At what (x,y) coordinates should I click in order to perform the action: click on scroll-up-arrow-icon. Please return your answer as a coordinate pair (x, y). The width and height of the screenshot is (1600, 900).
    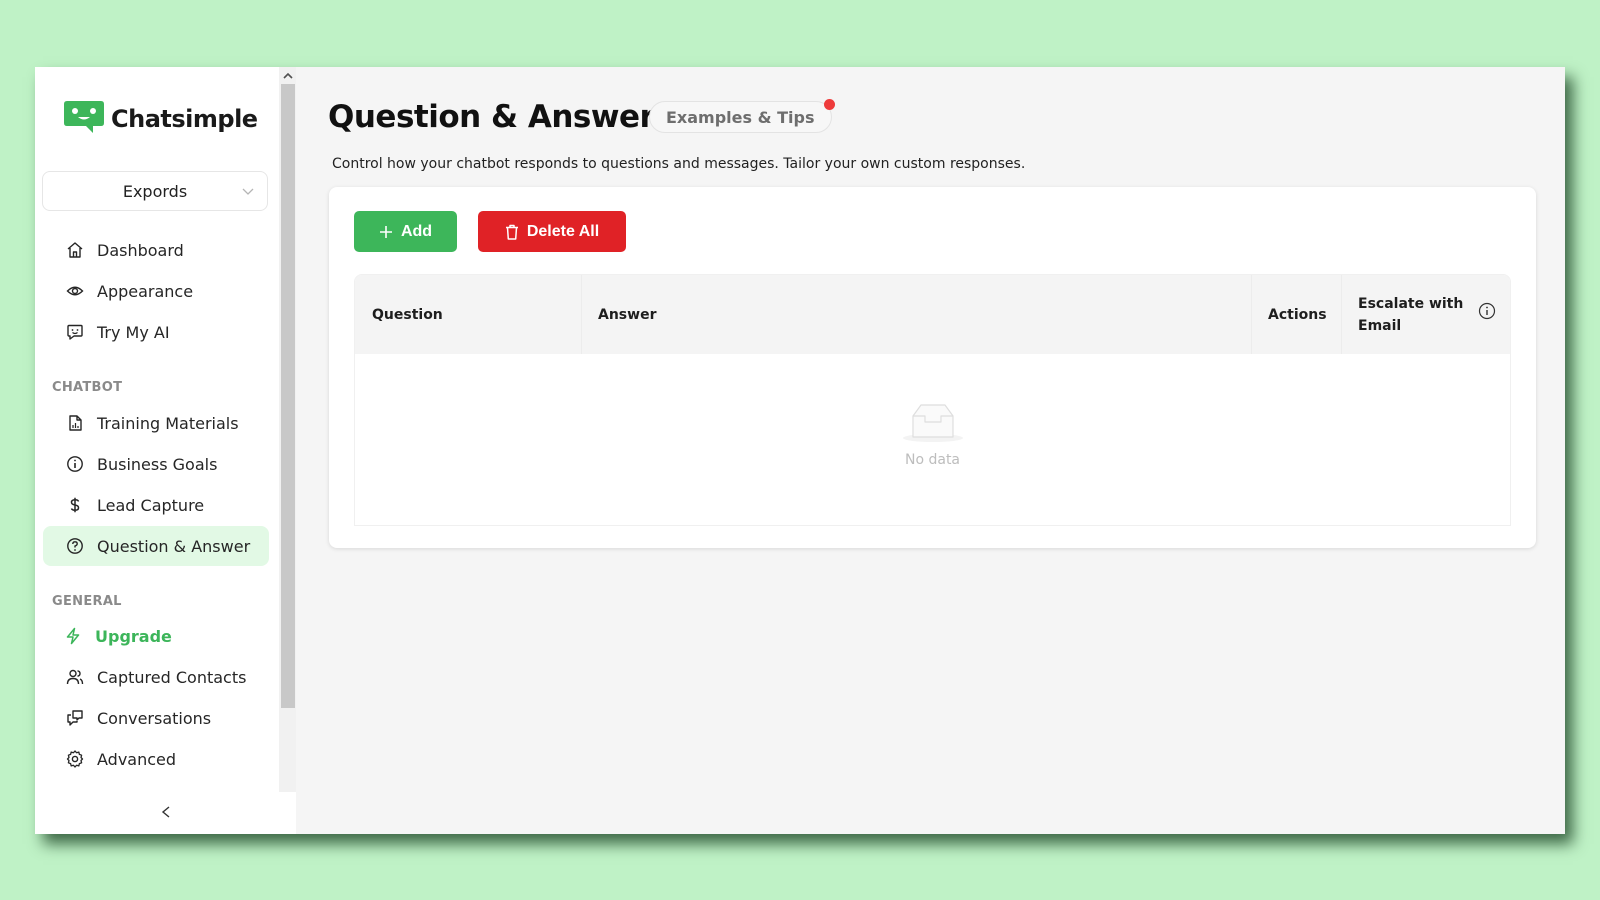
    Looking at the image, I should click on (287, 75).